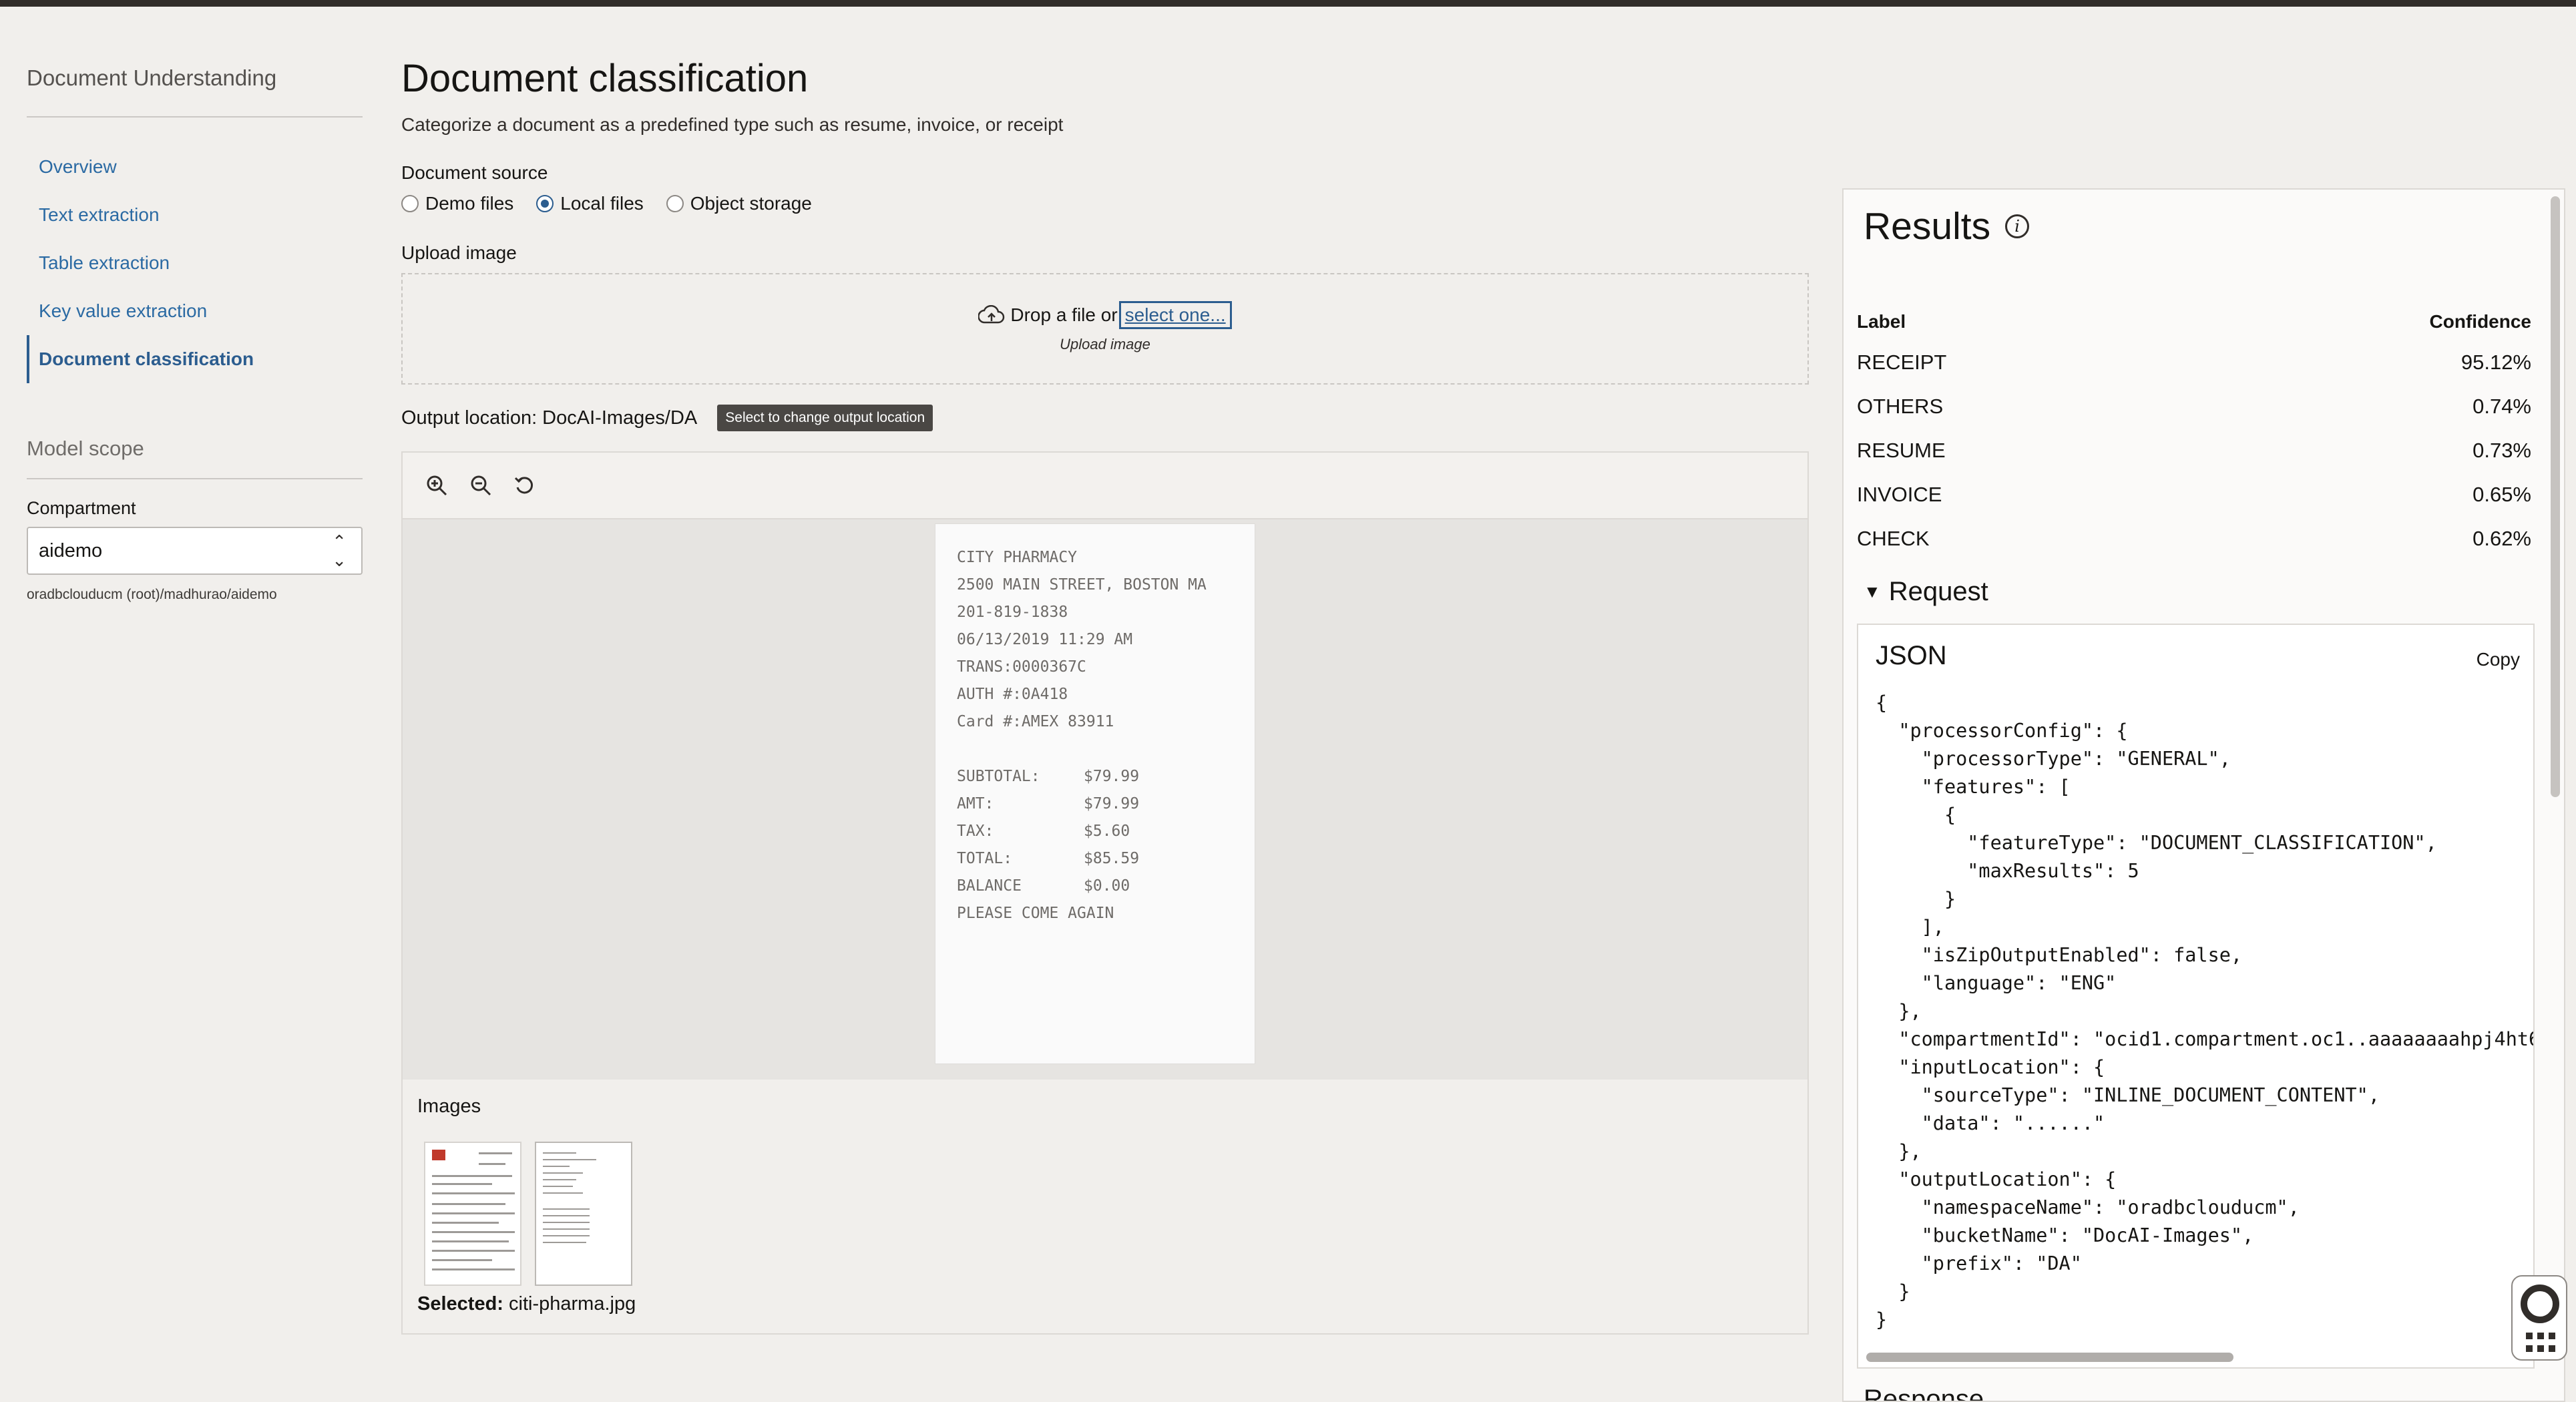  I want to click on sidebar-item-document-classification: Document classification, so click(195, 359).